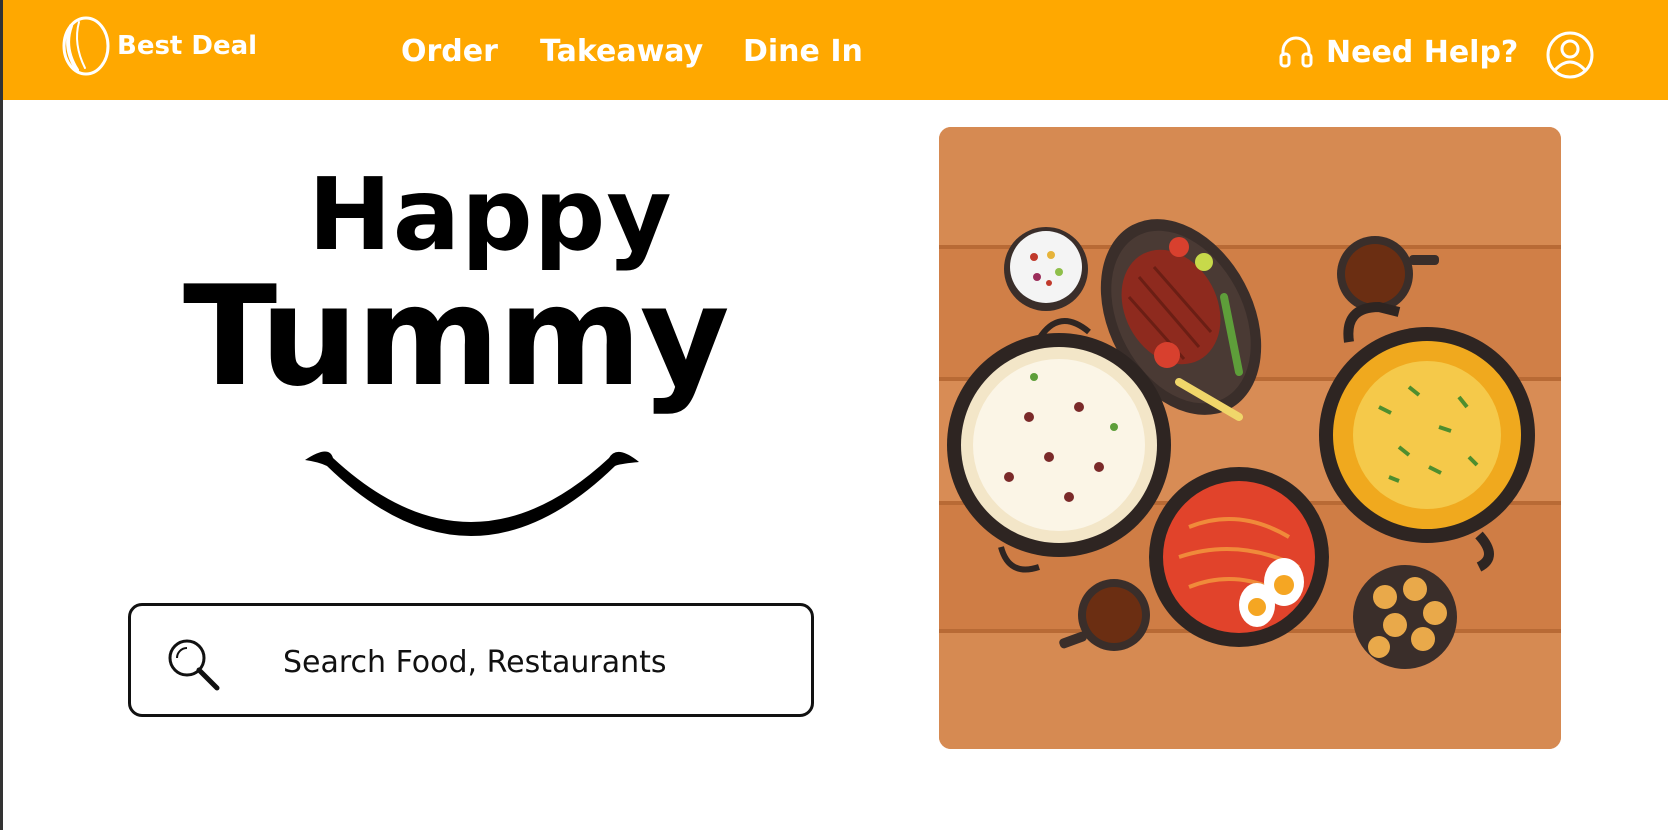  What do you see at coordinates (533, 662) in the screenshot?
I see `search-input` at bounding box center [533, 662].